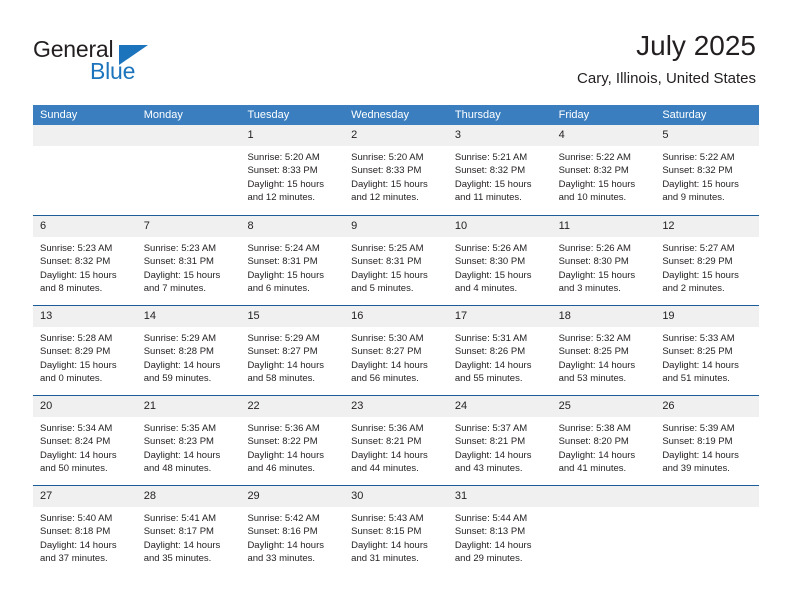  I want to click on day-detail-line: Sunrise: 5:43 AM, so click(387, 518).